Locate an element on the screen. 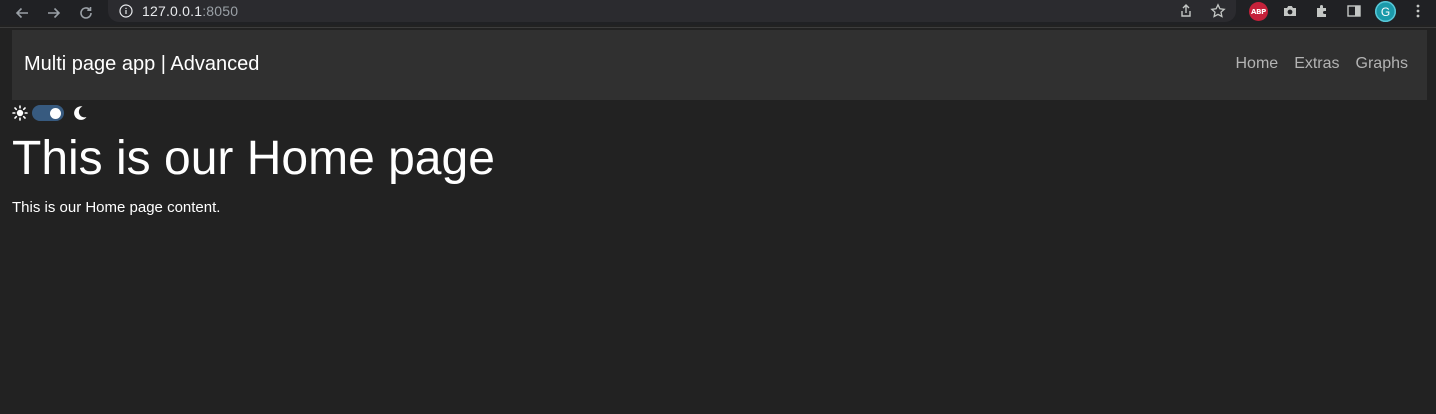 Image resolution: width=1436 pixels, height=414 pixels. nav-links: Home Extras Graphs is located at coordinates (1314, 64).